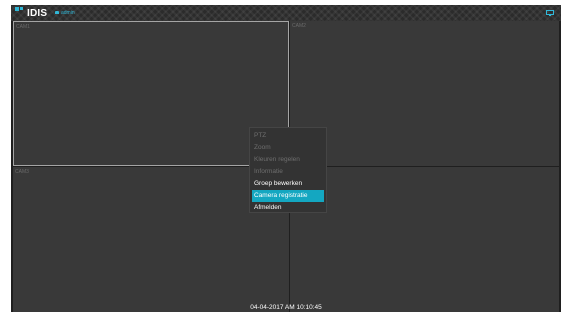  Describe the element at coordinates (286, 13) in the screenshot. I see `top-bar: IDIS admin` at that location.